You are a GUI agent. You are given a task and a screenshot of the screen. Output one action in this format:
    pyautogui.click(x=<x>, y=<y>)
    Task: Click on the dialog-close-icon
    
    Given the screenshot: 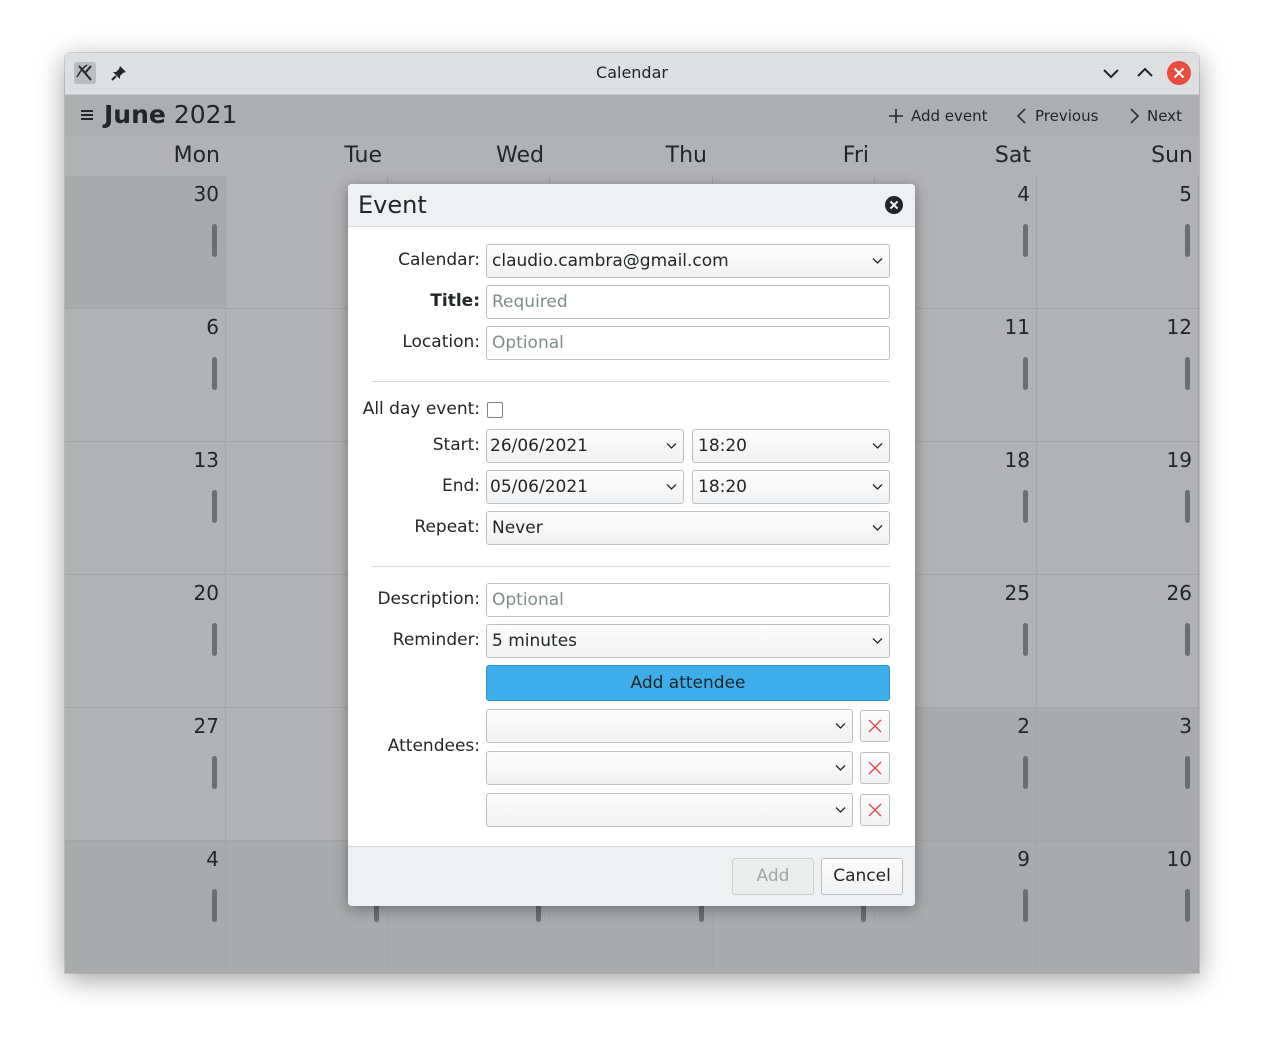 What is the action you would take?
    pyautogui.click(x=894, y=205)
    